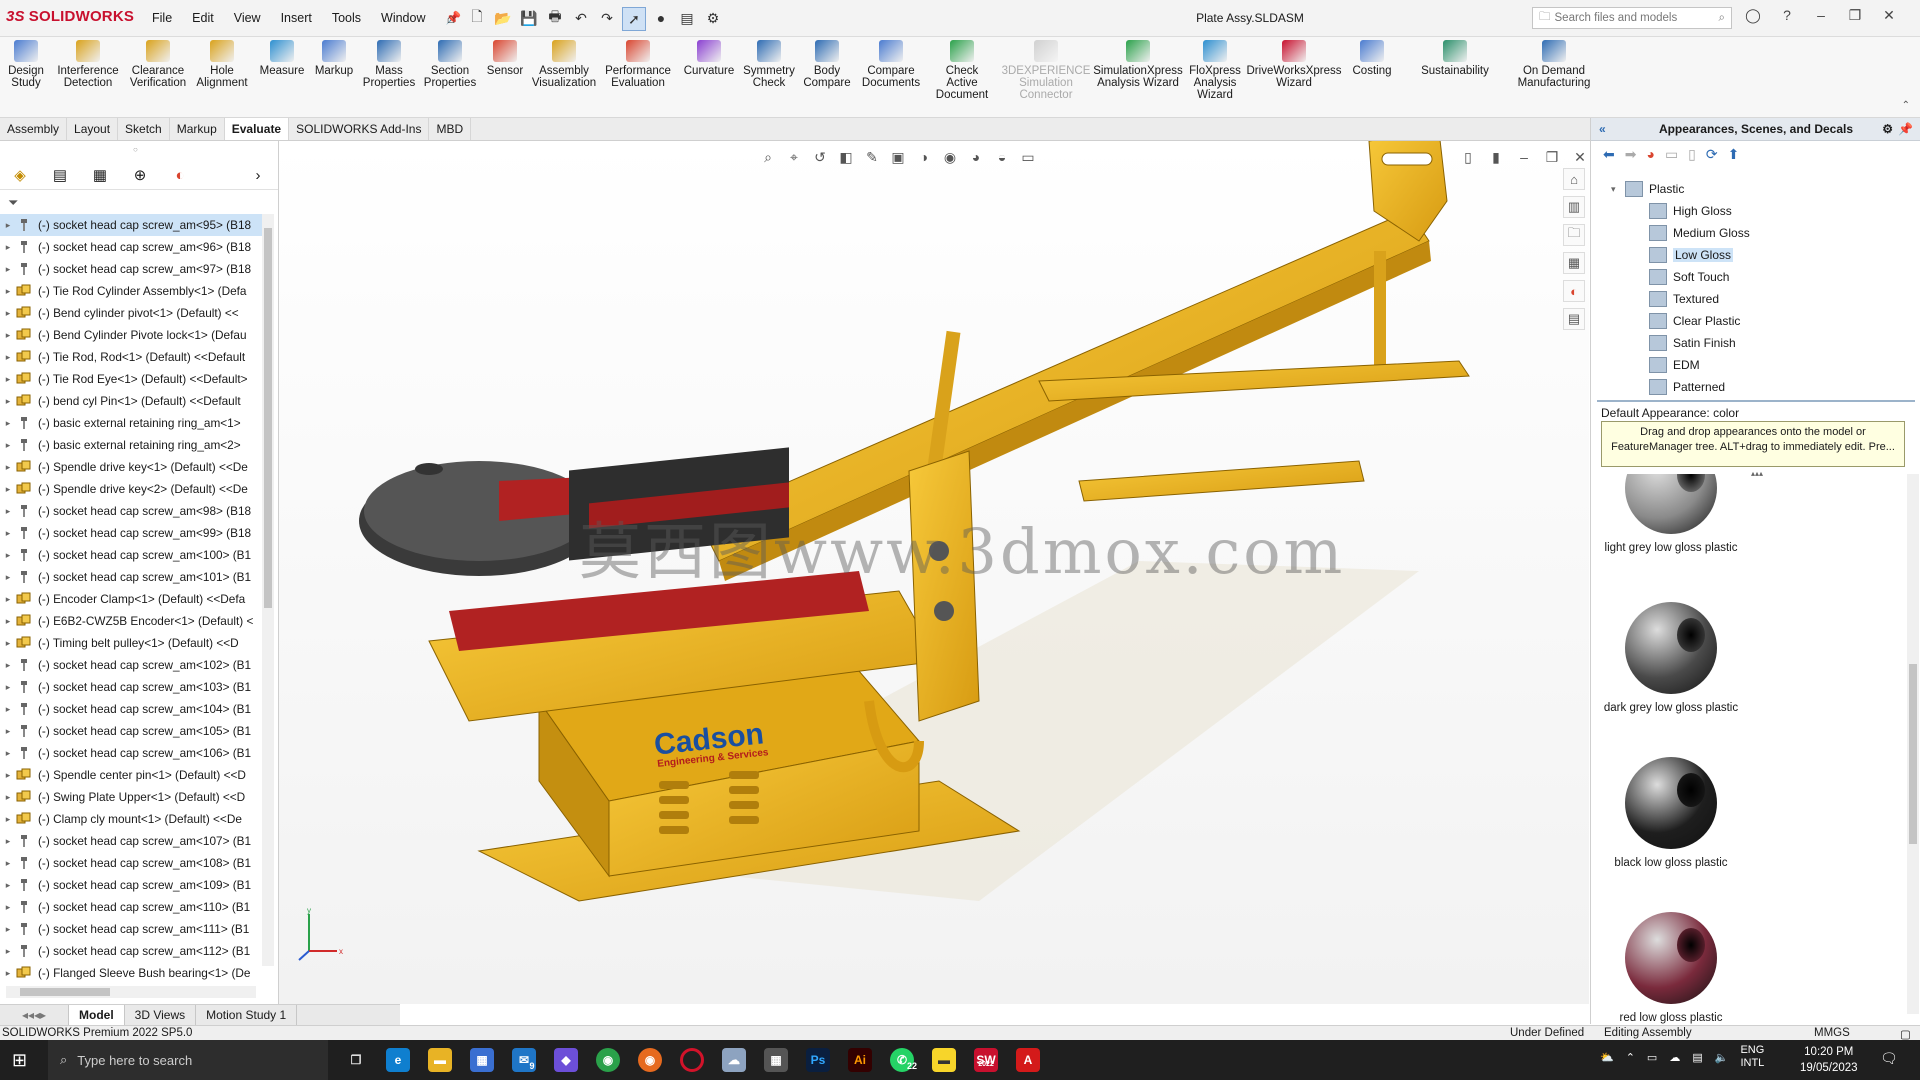 This screenshot has height=1080, width=1920. Describe the element at coordinates (1609, 154) in the screenshot. I see `back-arrow-icon: ⬅` at that location.